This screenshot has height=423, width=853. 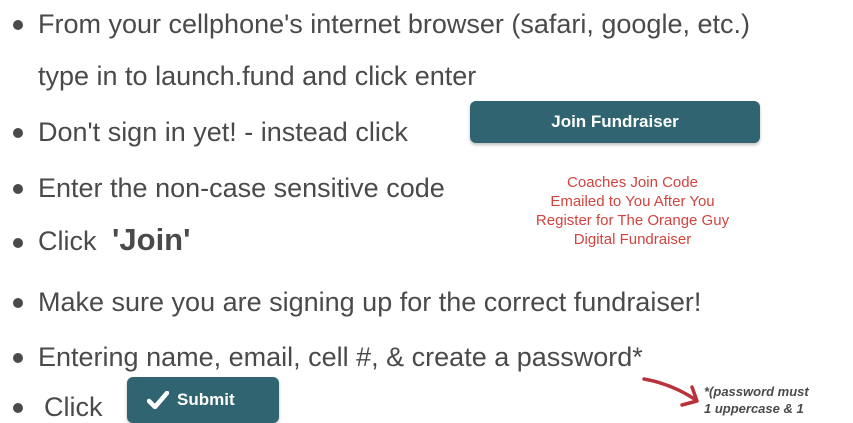 I want to click on password-note-line-2: 1 uppercase & 1, so click(x=754, y=408).